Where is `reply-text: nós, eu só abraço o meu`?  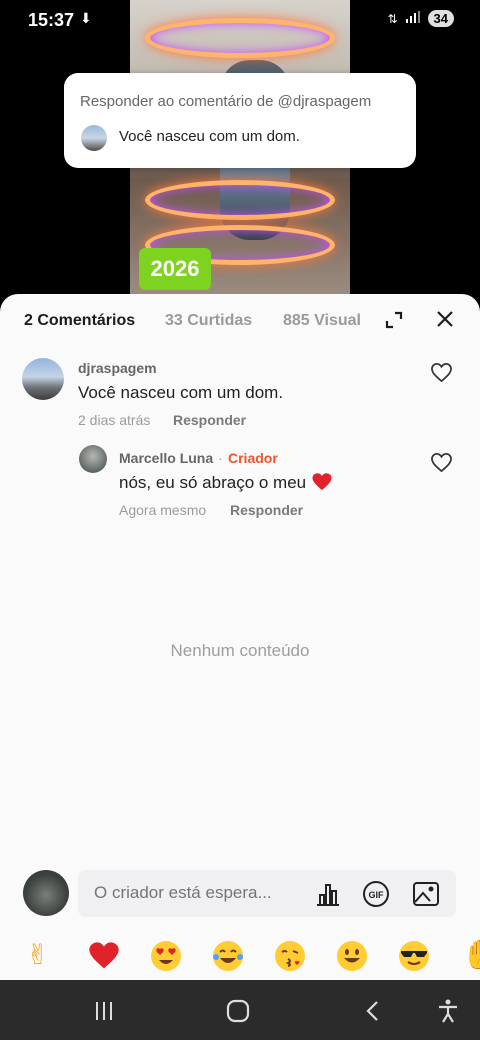 reply-text: nós, eu só abraço o meu is located at coordinates (213, 482).